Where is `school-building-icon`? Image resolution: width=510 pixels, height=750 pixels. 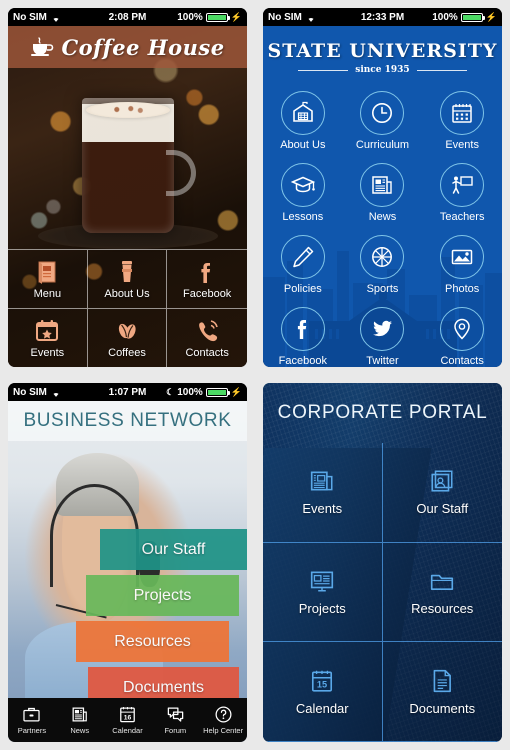 school-building-icon is located at coordinates (303, 111).